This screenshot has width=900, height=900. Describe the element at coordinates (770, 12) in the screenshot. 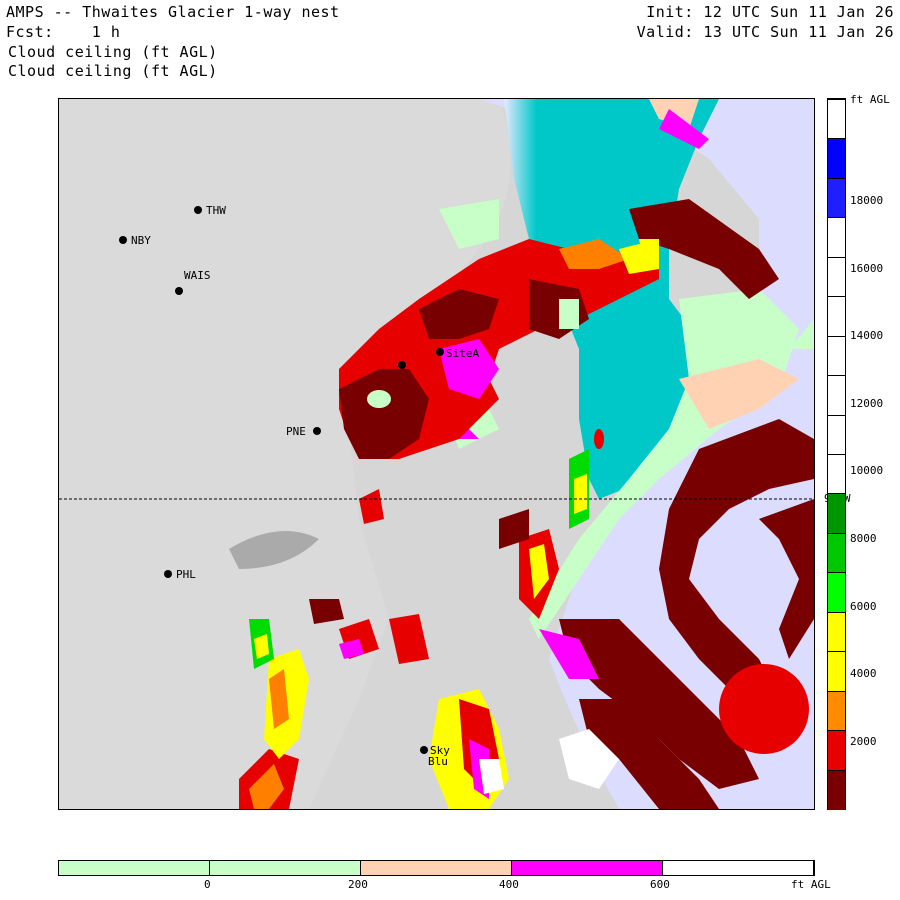

I see `init-time: Init: 12 UTC Sun 11 Jan 26` at that location.